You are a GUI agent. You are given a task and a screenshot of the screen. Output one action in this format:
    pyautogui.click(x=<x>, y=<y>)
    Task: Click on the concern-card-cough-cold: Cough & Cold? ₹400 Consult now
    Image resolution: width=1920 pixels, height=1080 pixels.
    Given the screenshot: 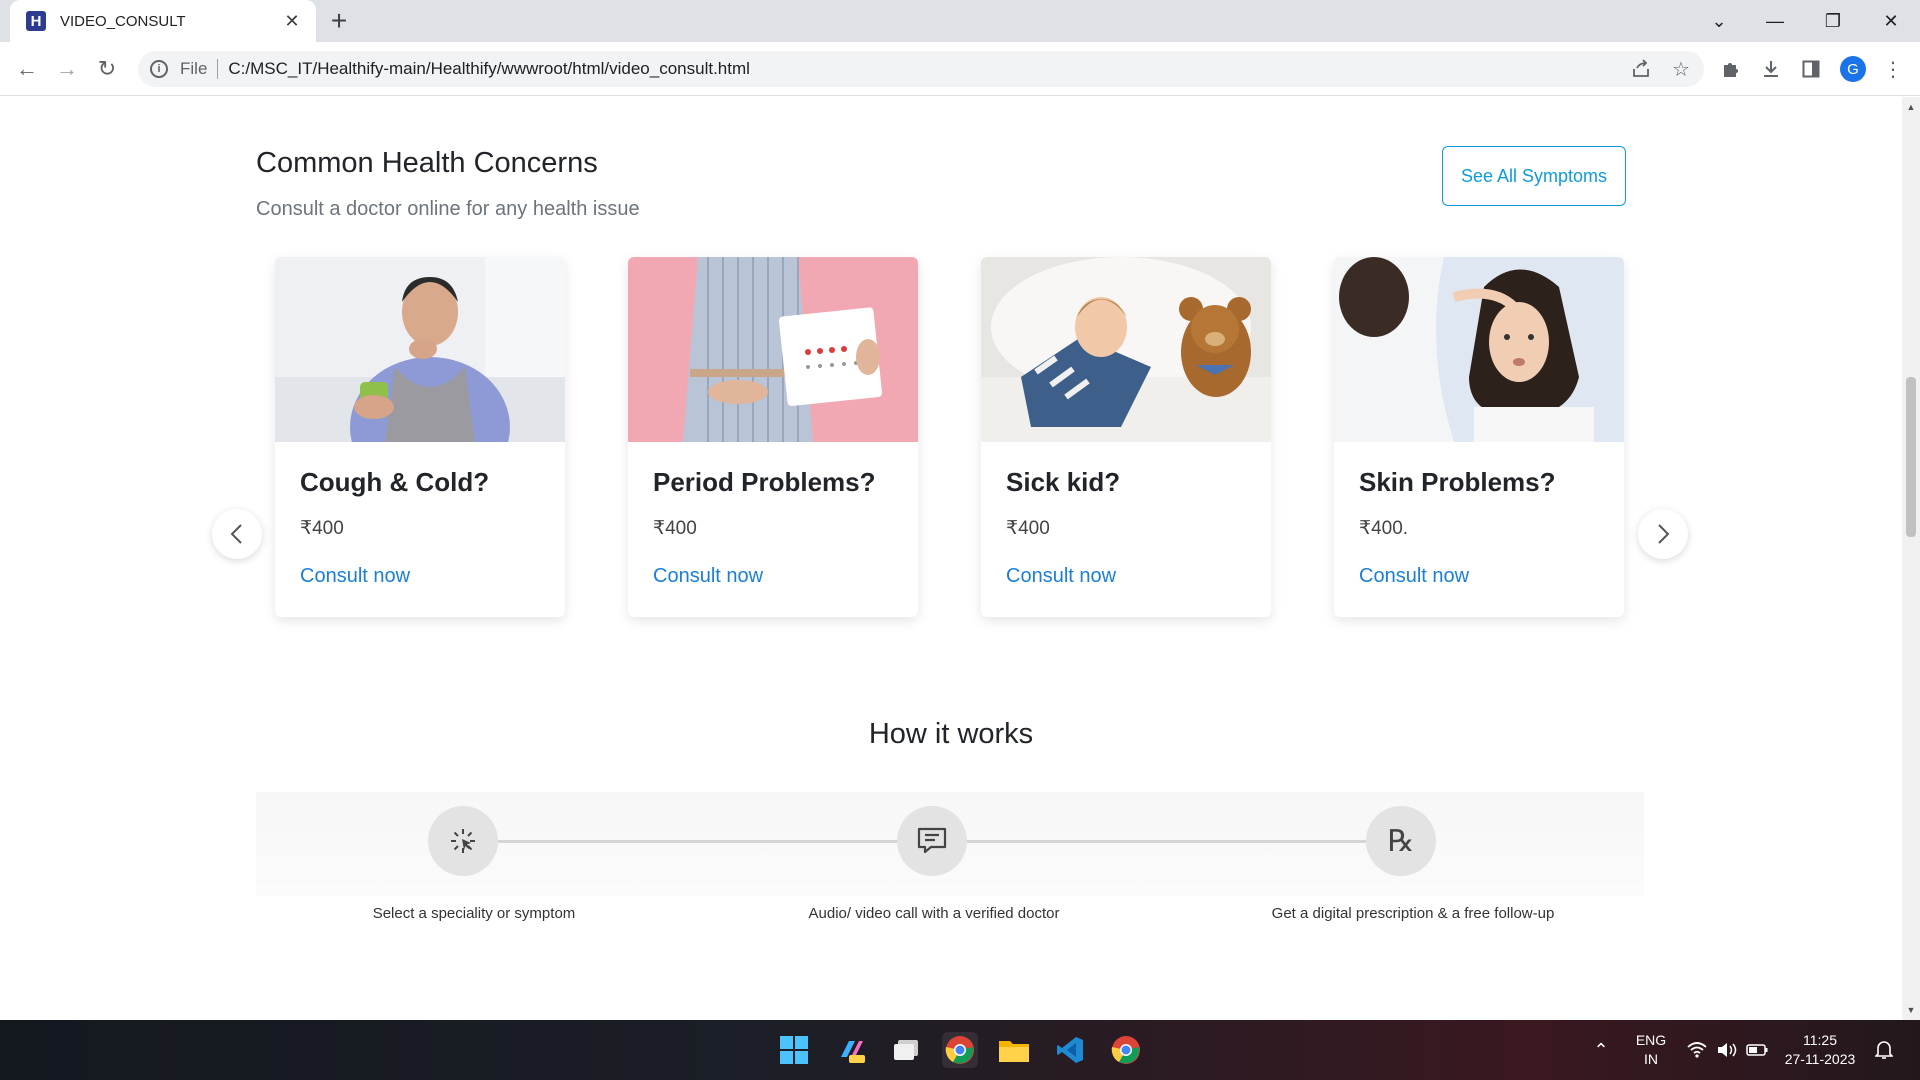 What is the action you would take?
    pyautogui.click(x=420, y=437)
    